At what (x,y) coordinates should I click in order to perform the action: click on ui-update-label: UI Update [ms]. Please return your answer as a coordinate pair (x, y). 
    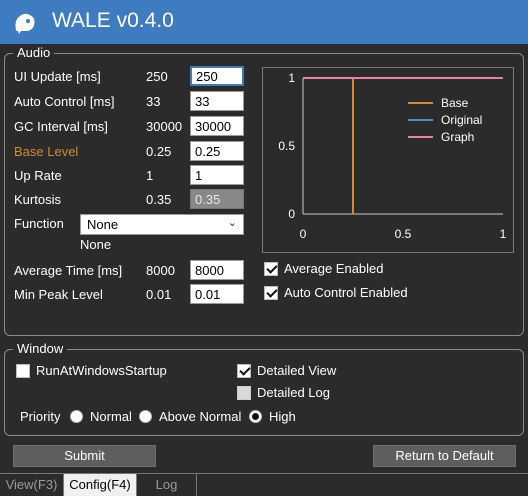
    Looking at the image, I should click on (57, 76).